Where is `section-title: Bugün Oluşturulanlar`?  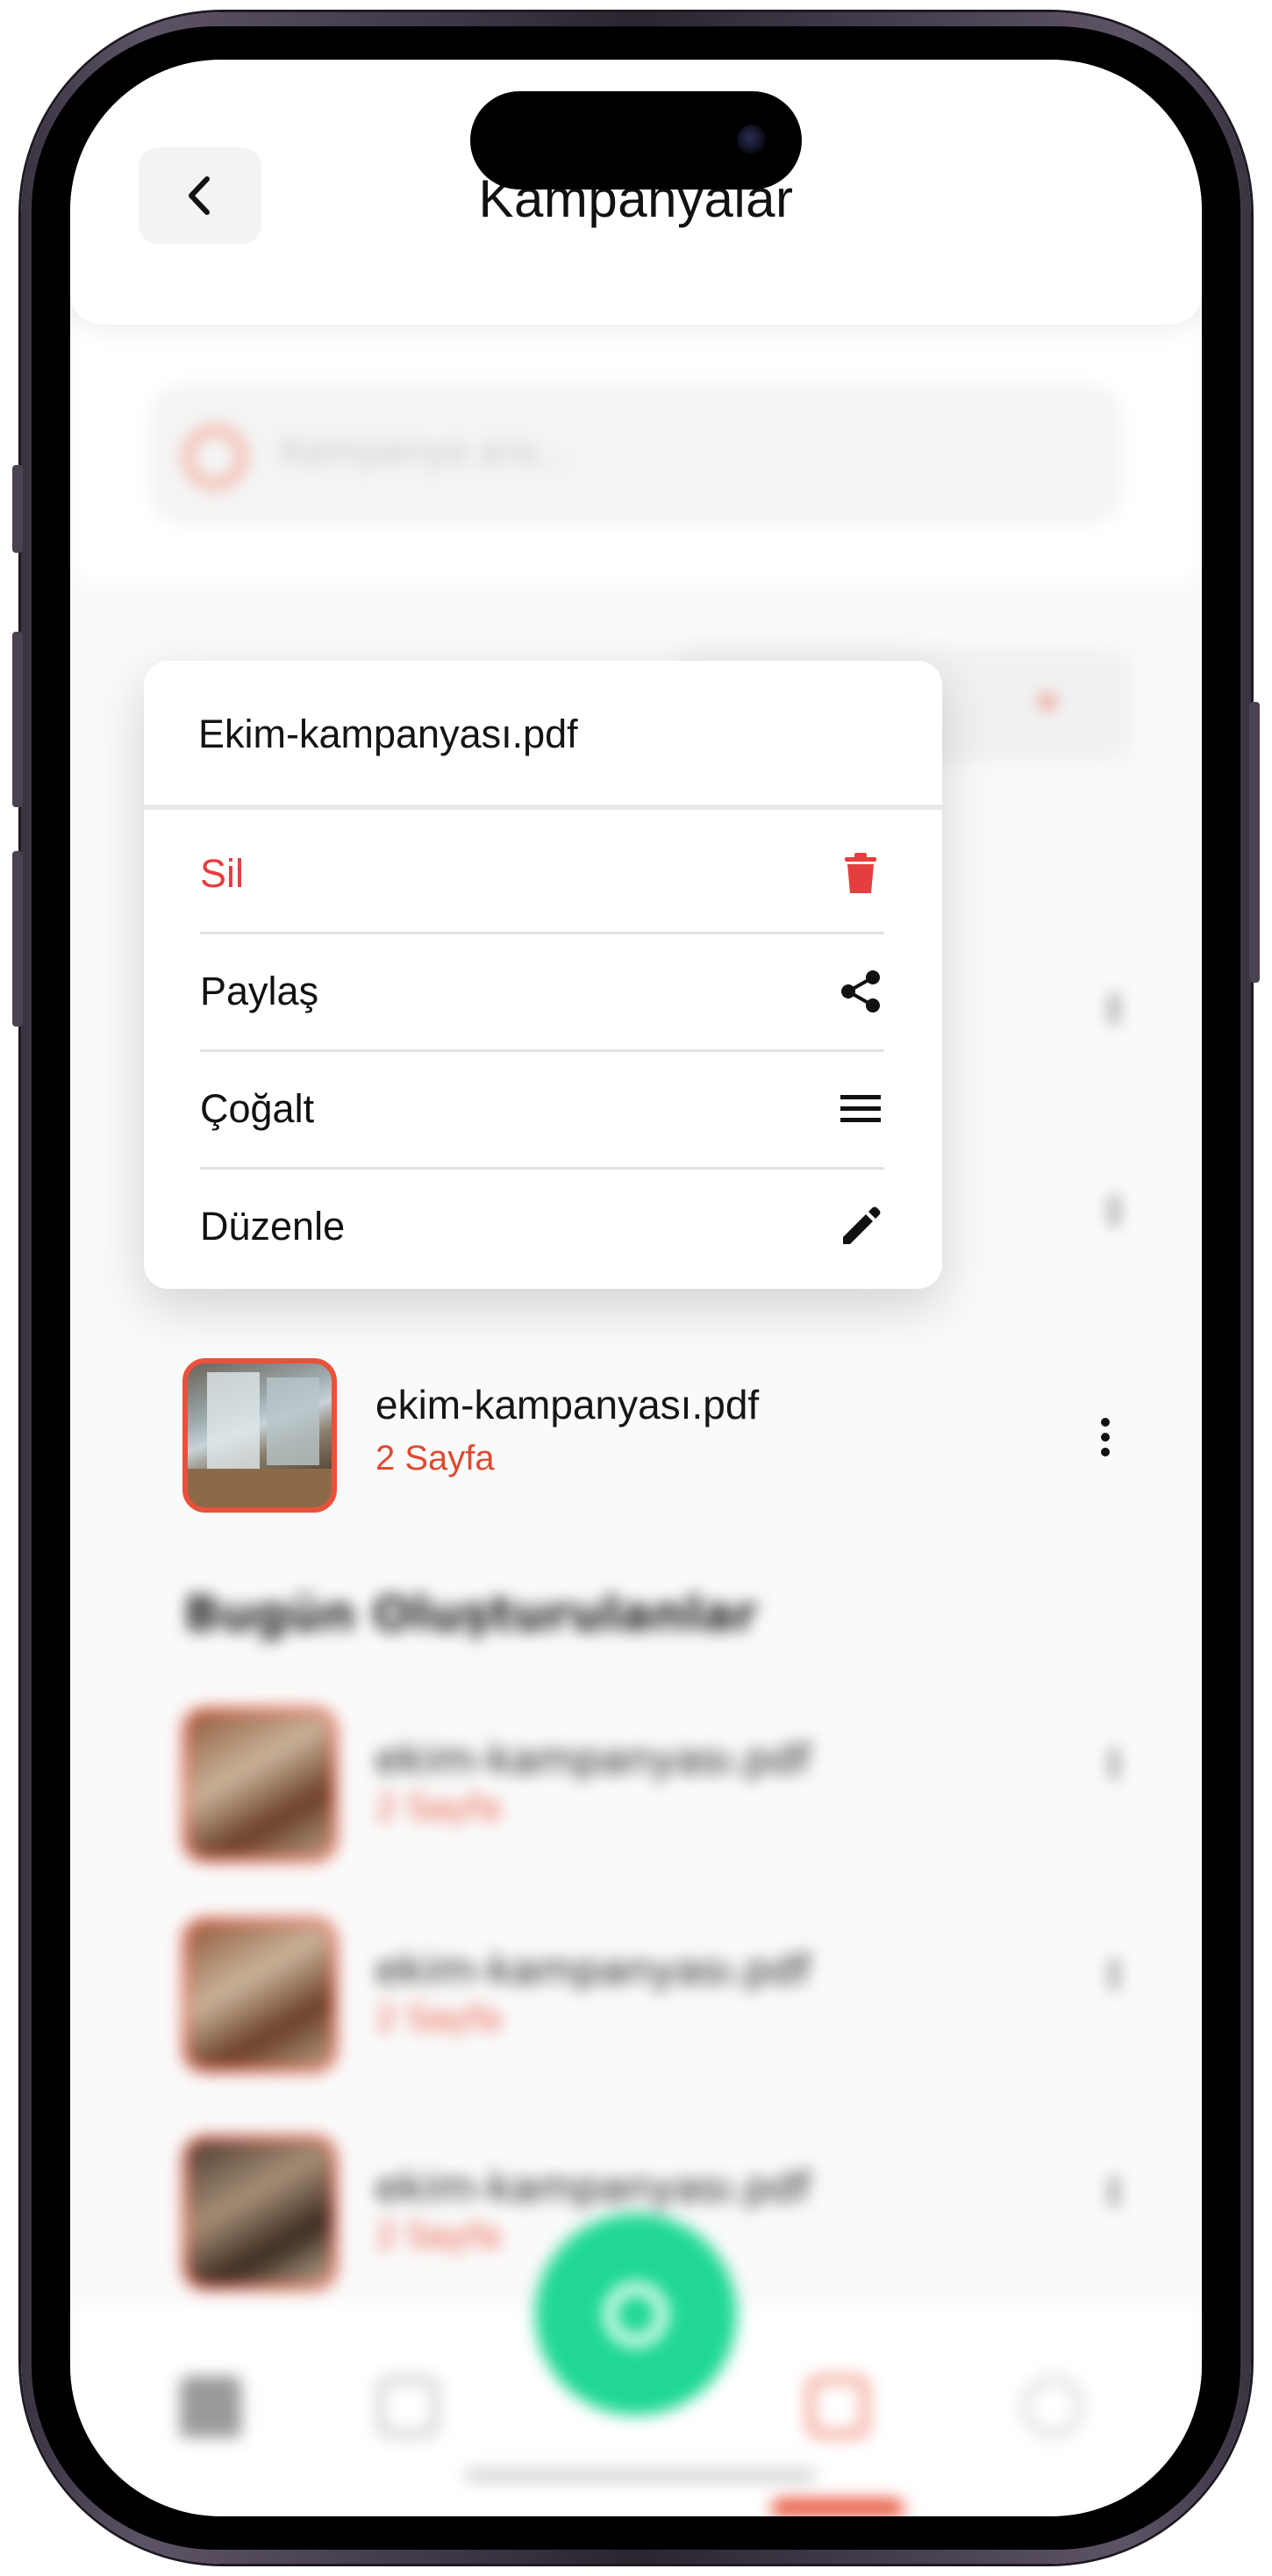
section-title: Bugün Oluşturulanlar is located at coordinates (471, 1614).